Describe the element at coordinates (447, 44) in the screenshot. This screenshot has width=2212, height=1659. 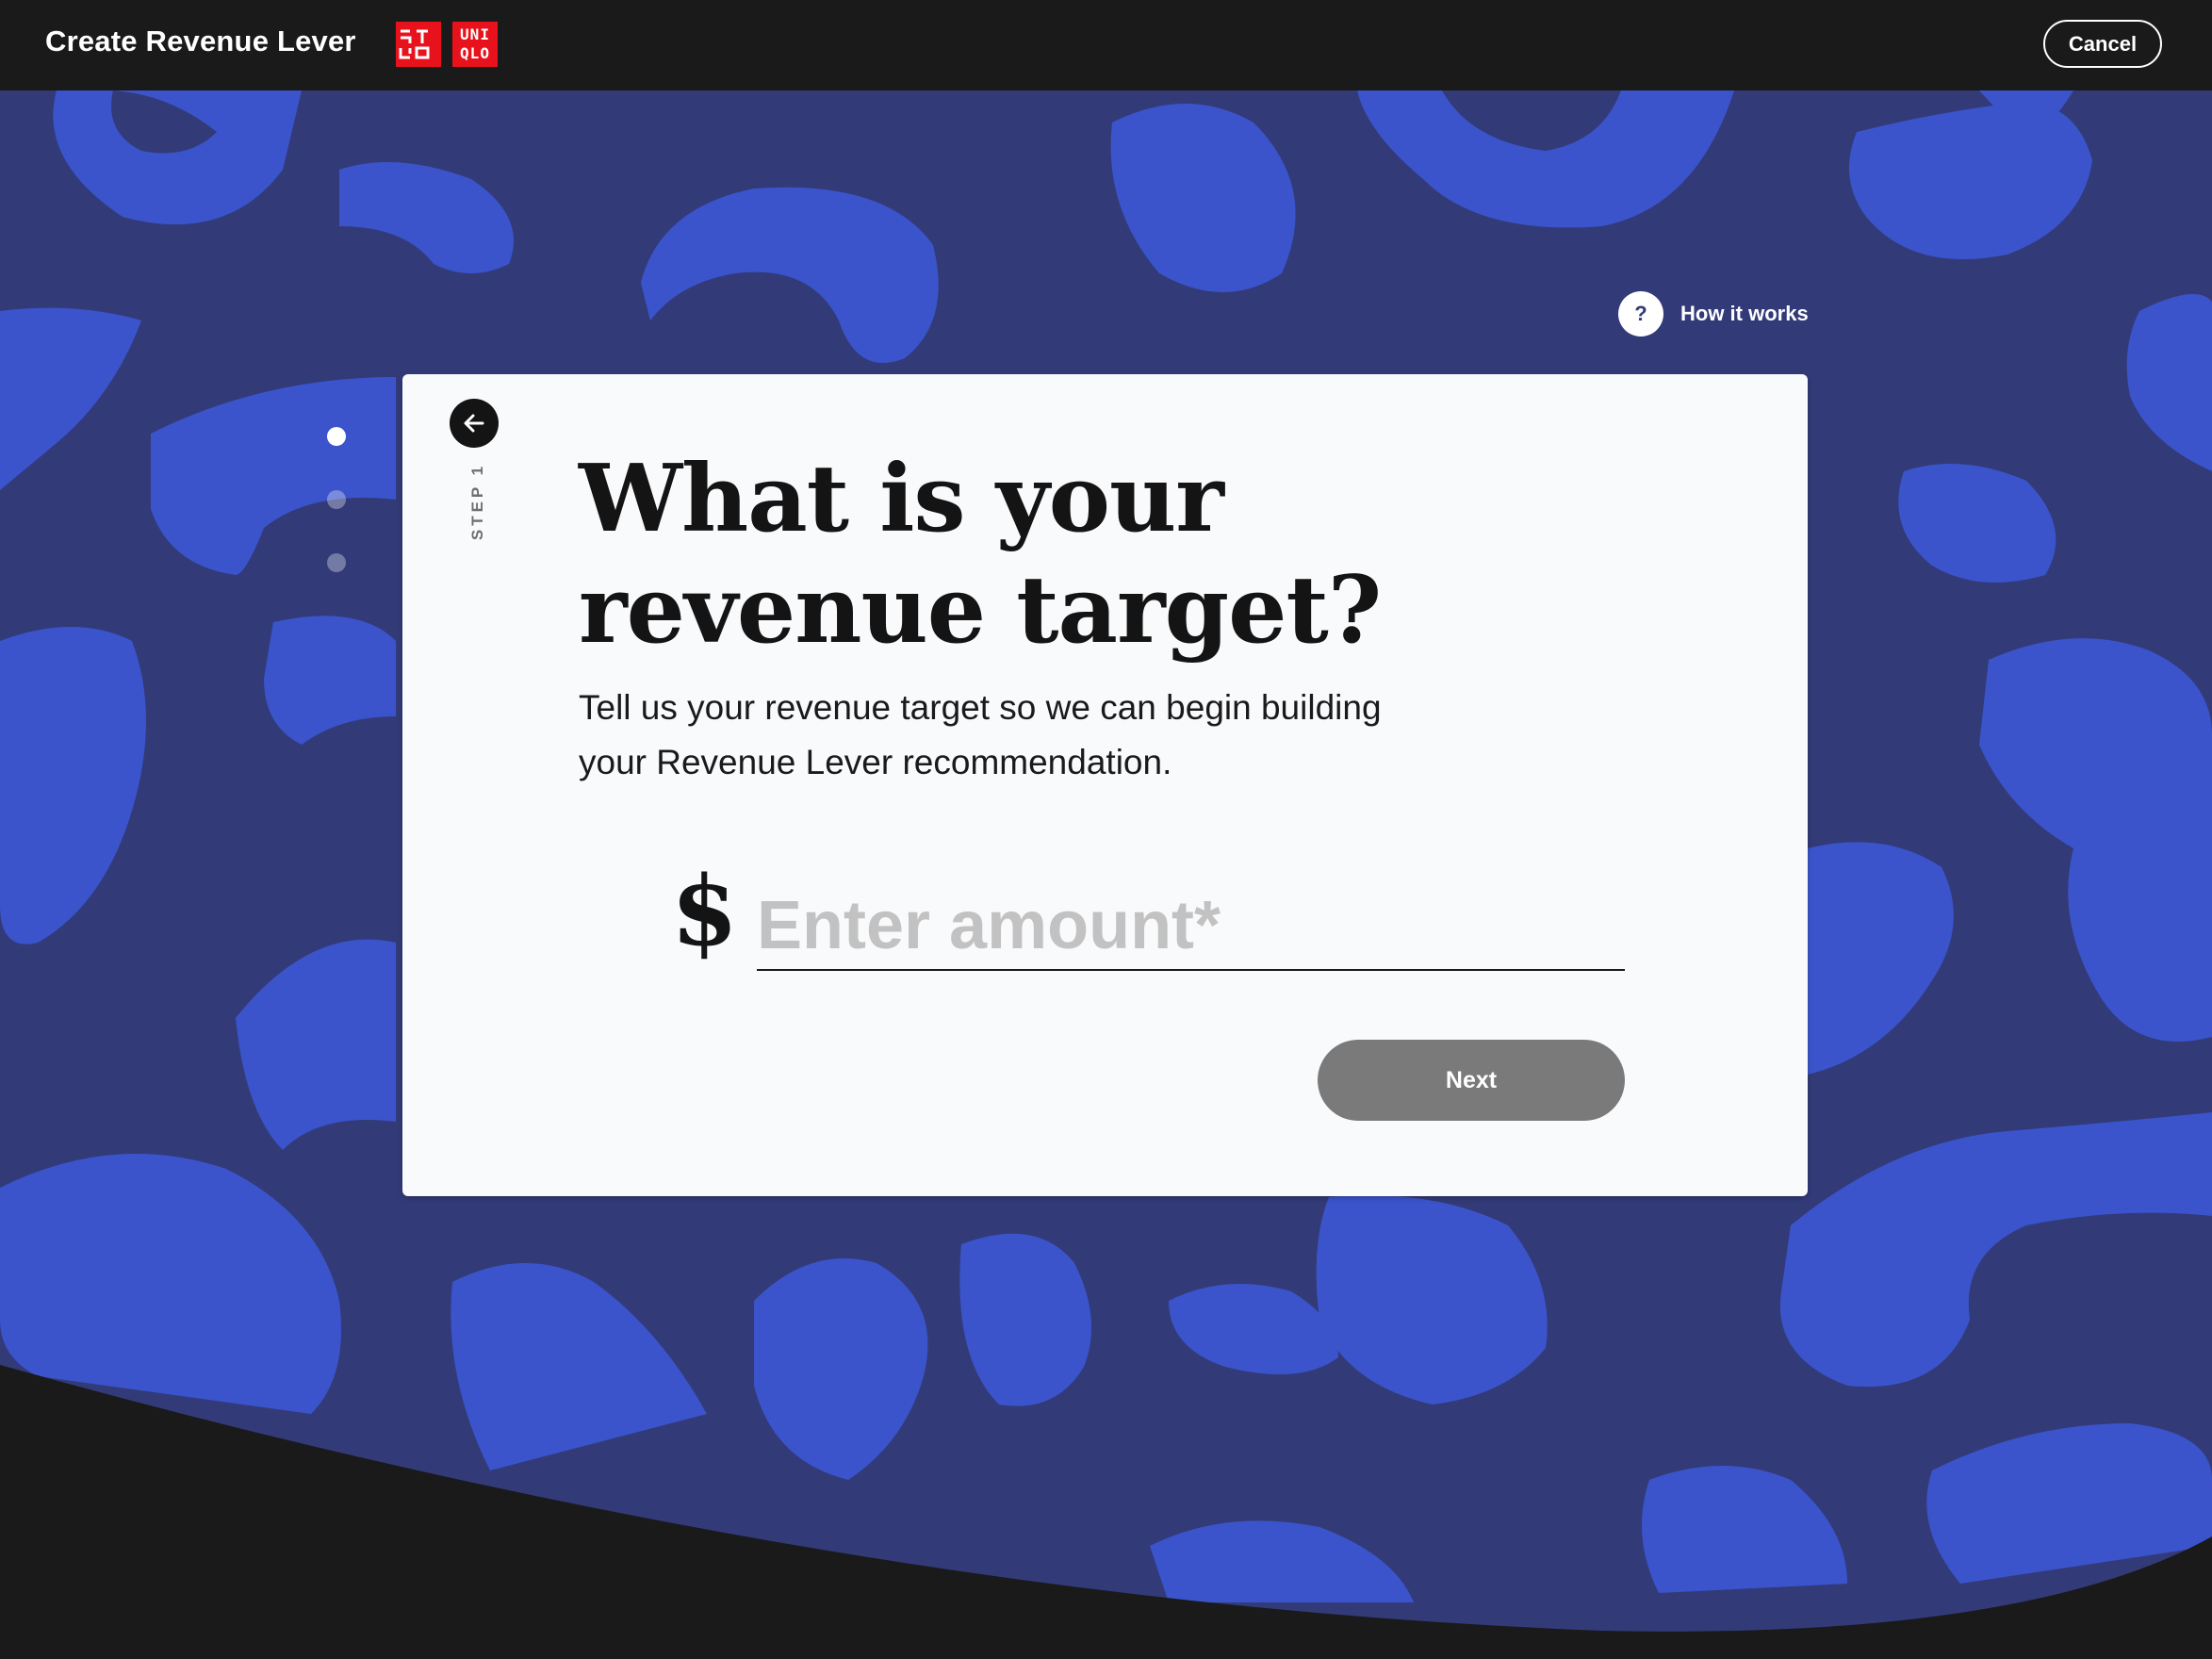
I see `uniqlo-logo: UNI QLO` at that location.